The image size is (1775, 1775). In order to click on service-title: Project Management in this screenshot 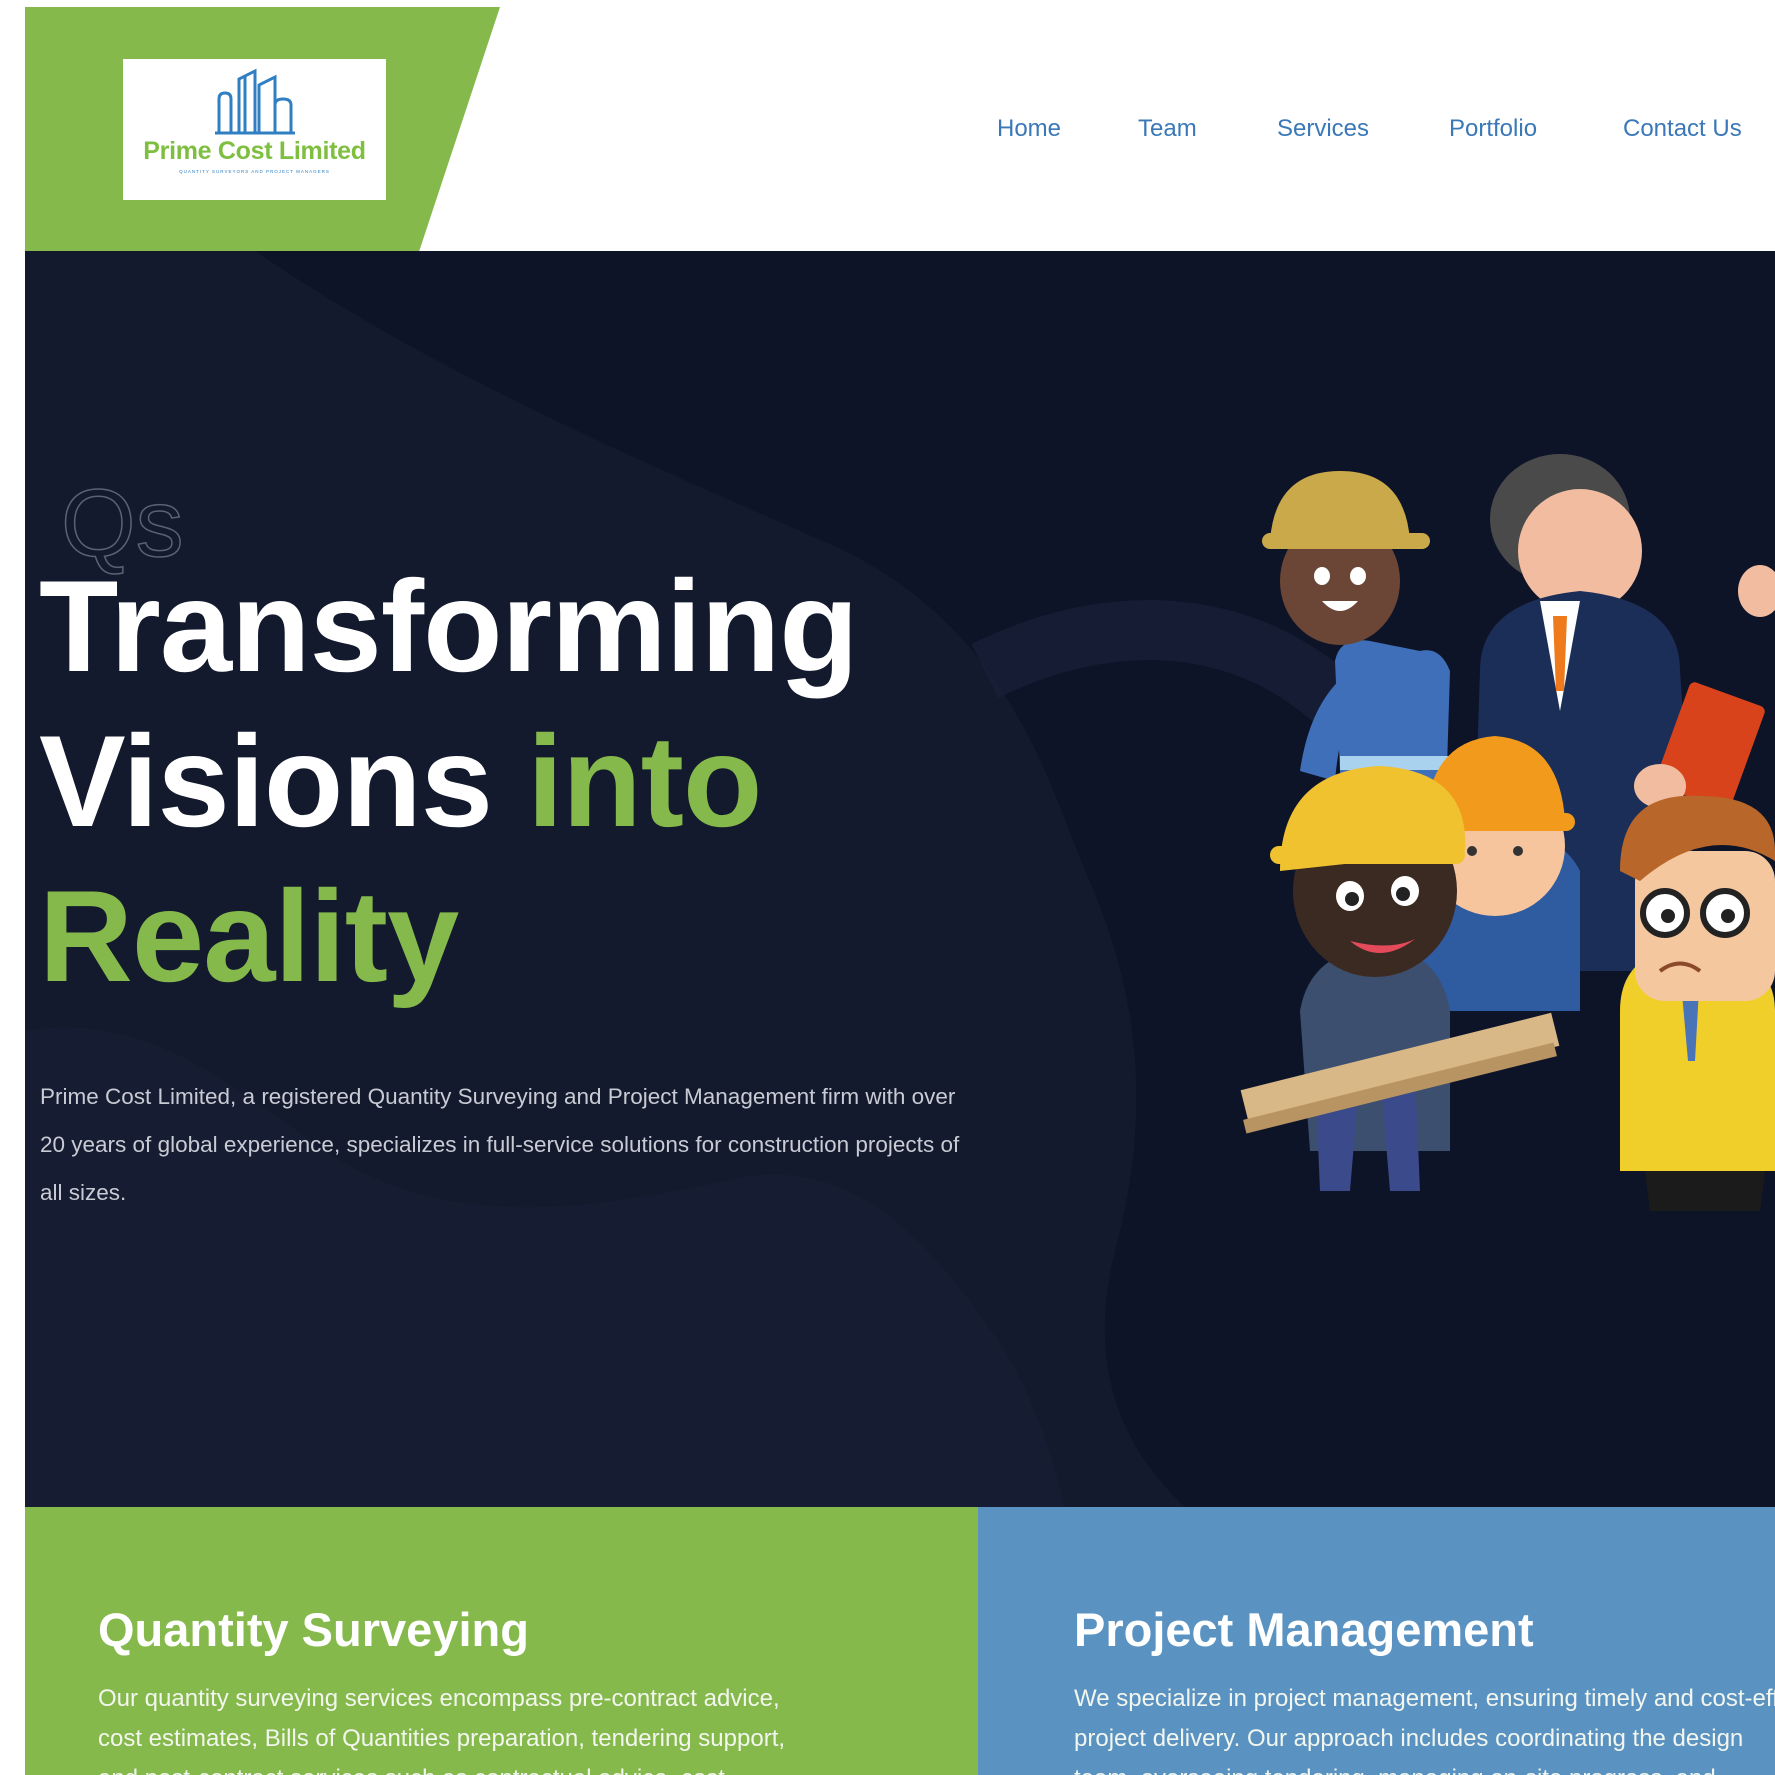, I will do `click(1304, 1629)`.